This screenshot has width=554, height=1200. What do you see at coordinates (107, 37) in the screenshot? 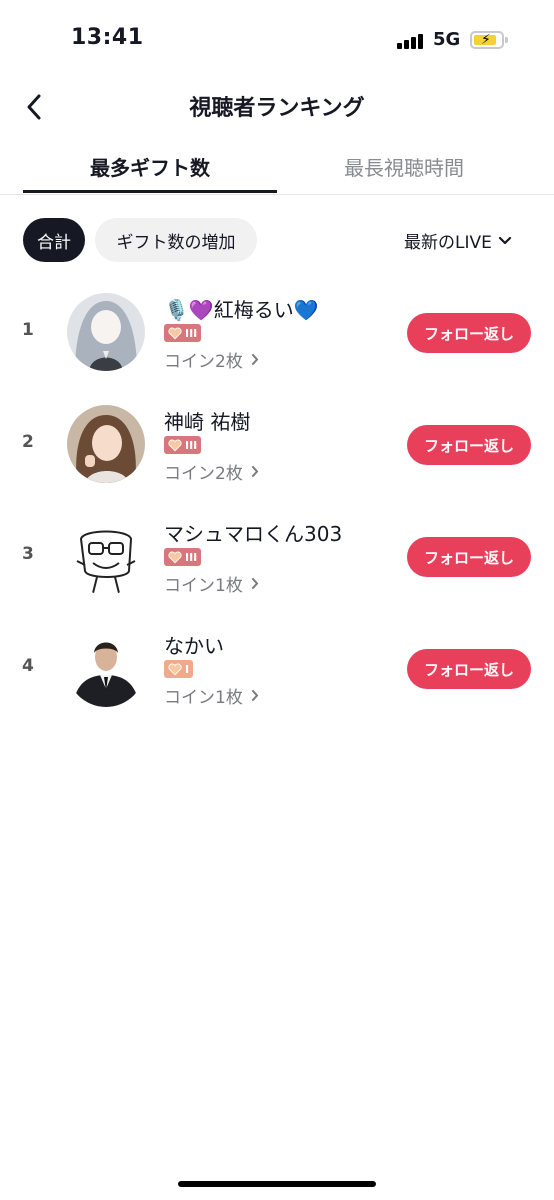
I see `status-time: 13:41` at bounding box center [107, 37].